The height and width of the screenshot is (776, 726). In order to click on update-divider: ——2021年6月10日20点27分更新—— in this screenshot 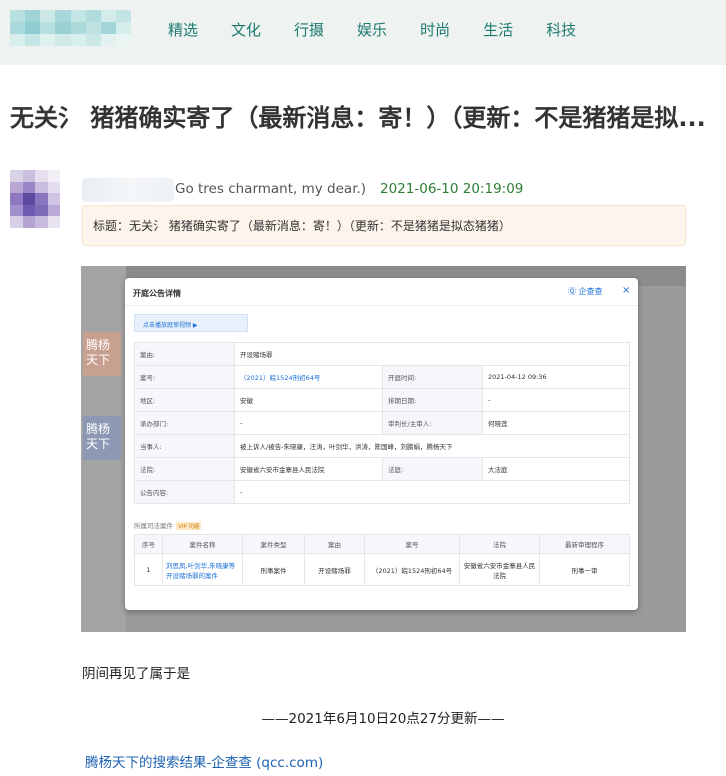, I will do `click(383, 719)`.